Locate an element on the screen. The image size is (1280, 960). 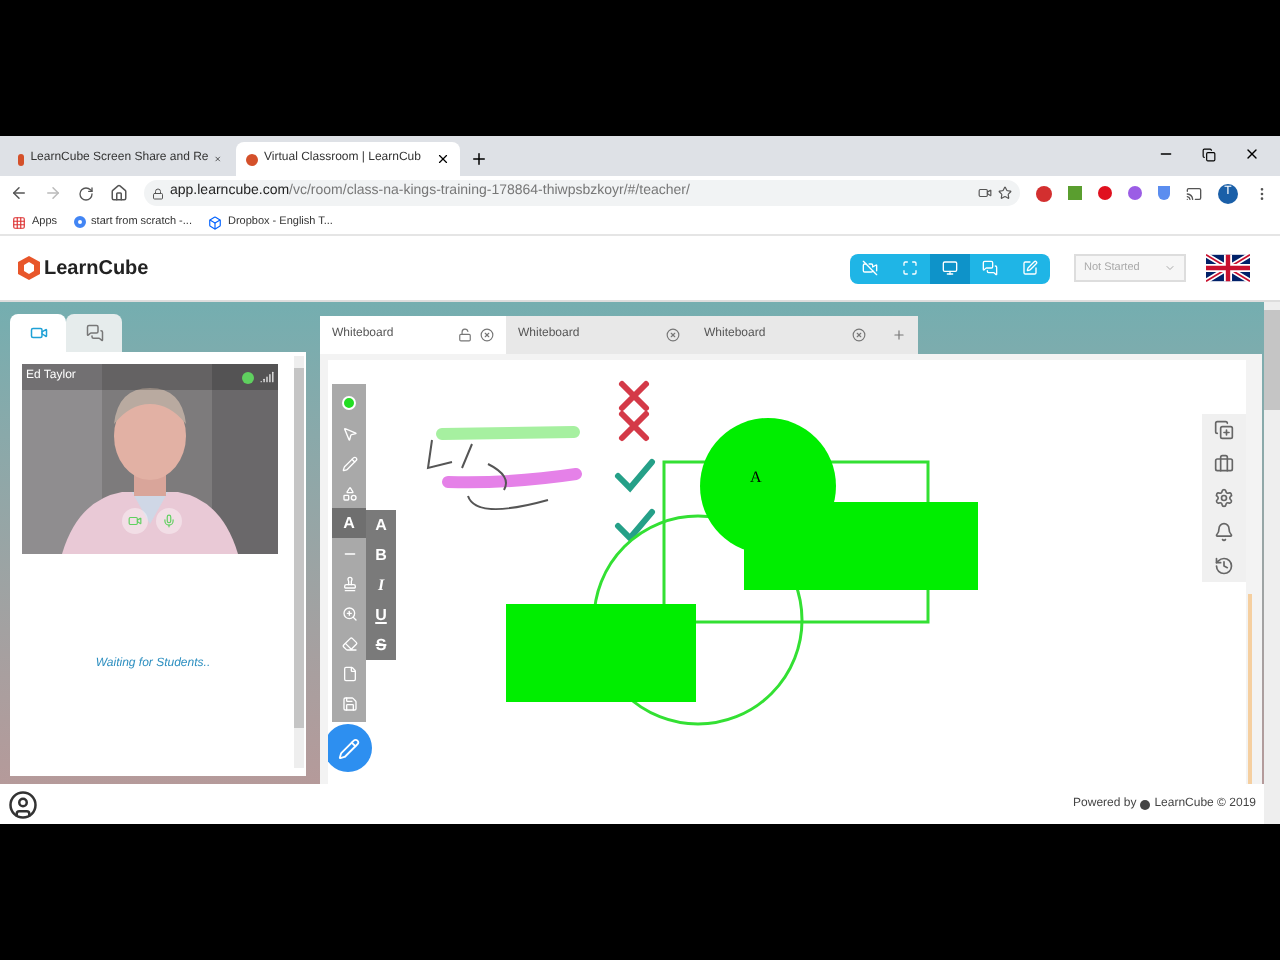
reload-icon is located at coordinates (86, 193).